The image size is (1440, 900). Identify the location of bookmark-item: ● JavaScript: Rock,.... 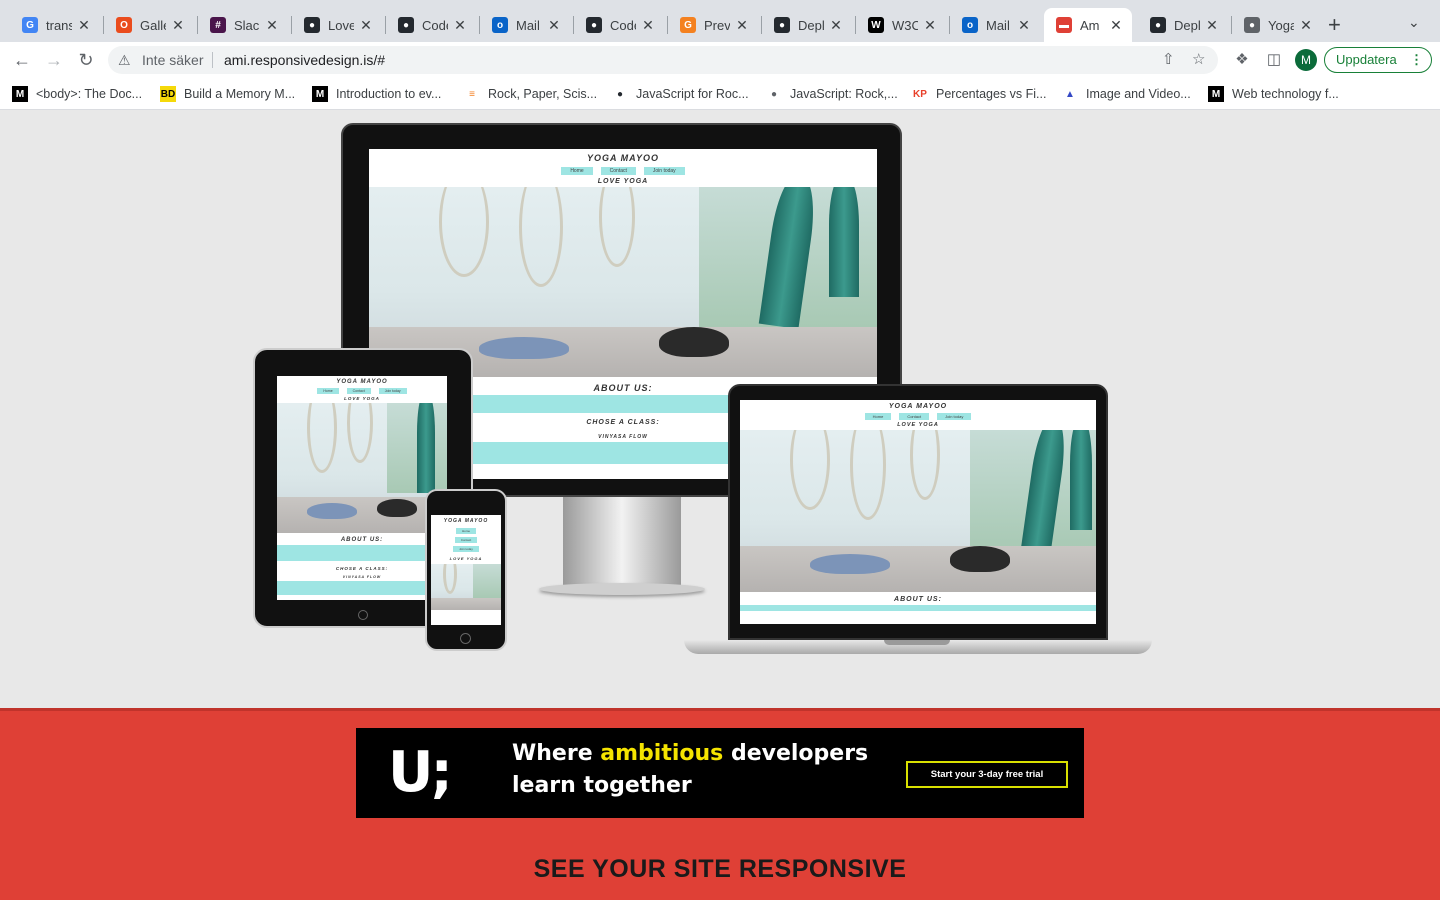
(832, 94).